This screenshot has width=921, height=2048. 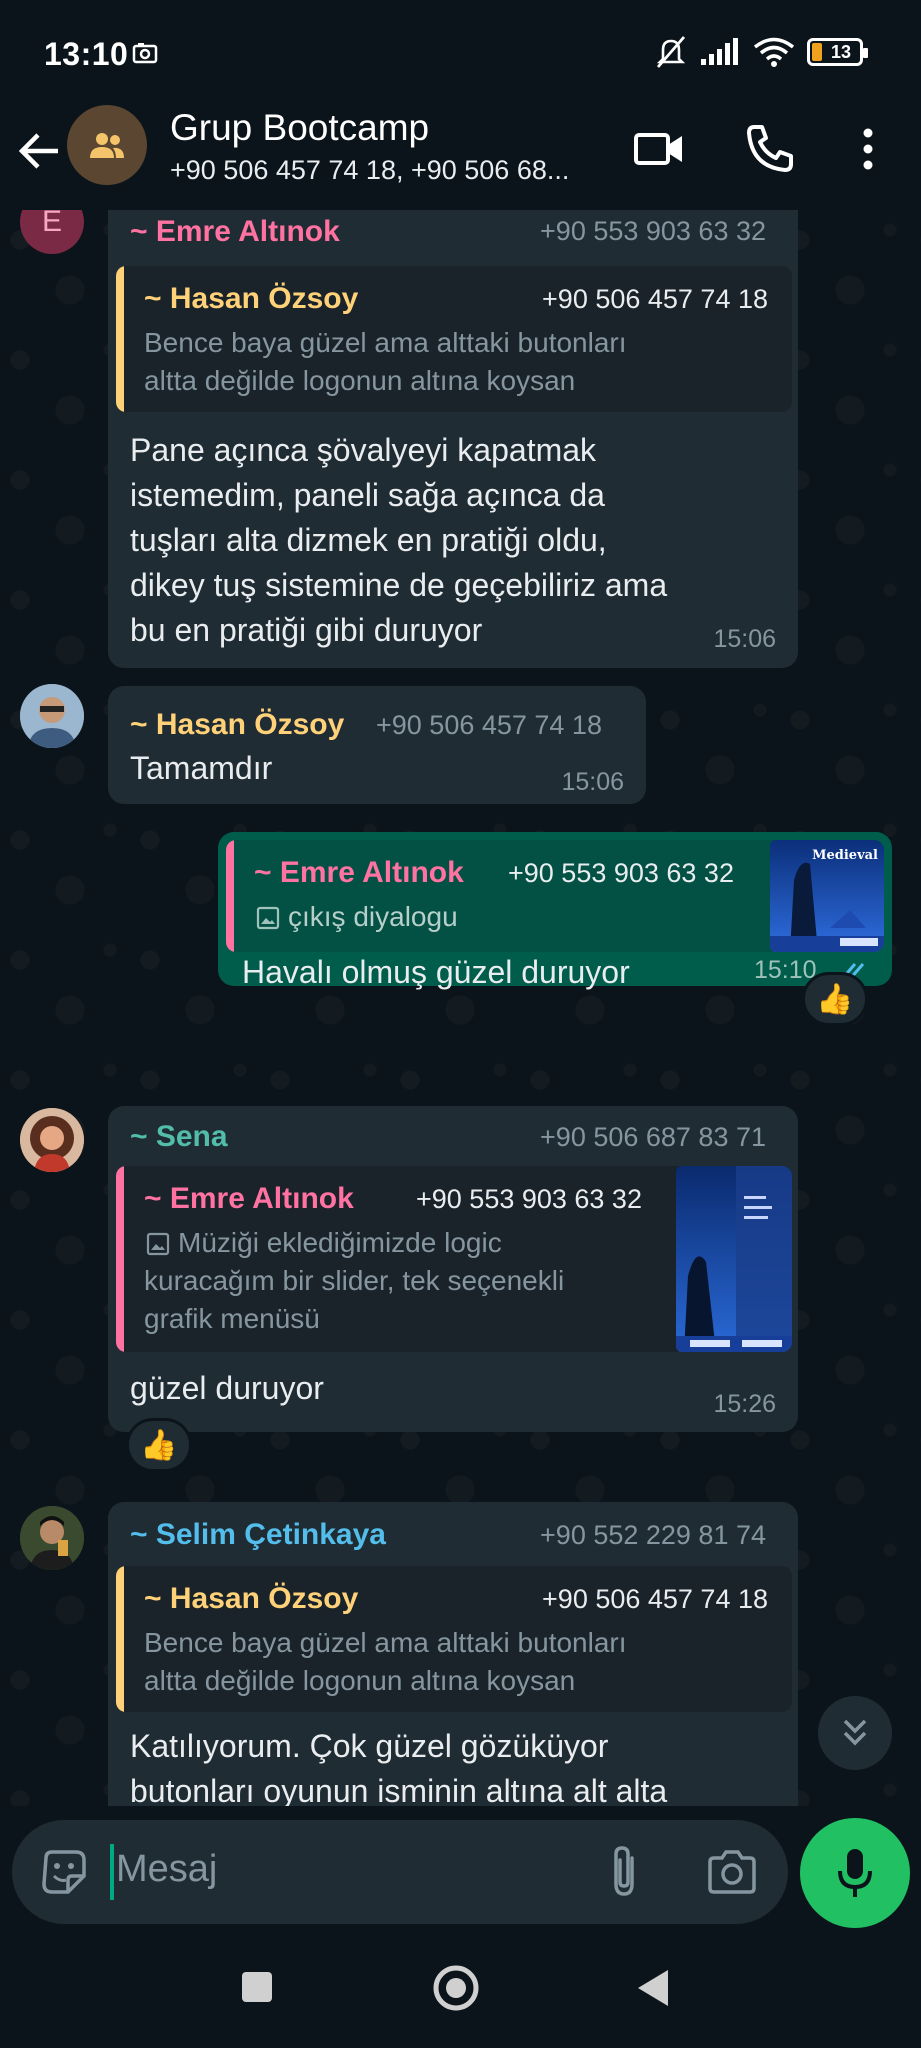 I want to click on voice-call-icon, so click(x=770, y=149).